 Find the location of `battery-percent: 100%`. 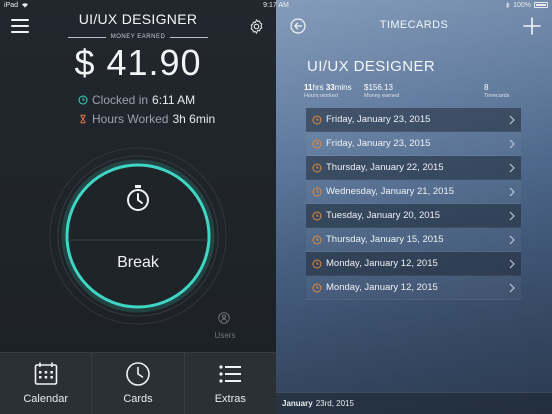

battery-percent: 100% is located at coordinates (522, 5).